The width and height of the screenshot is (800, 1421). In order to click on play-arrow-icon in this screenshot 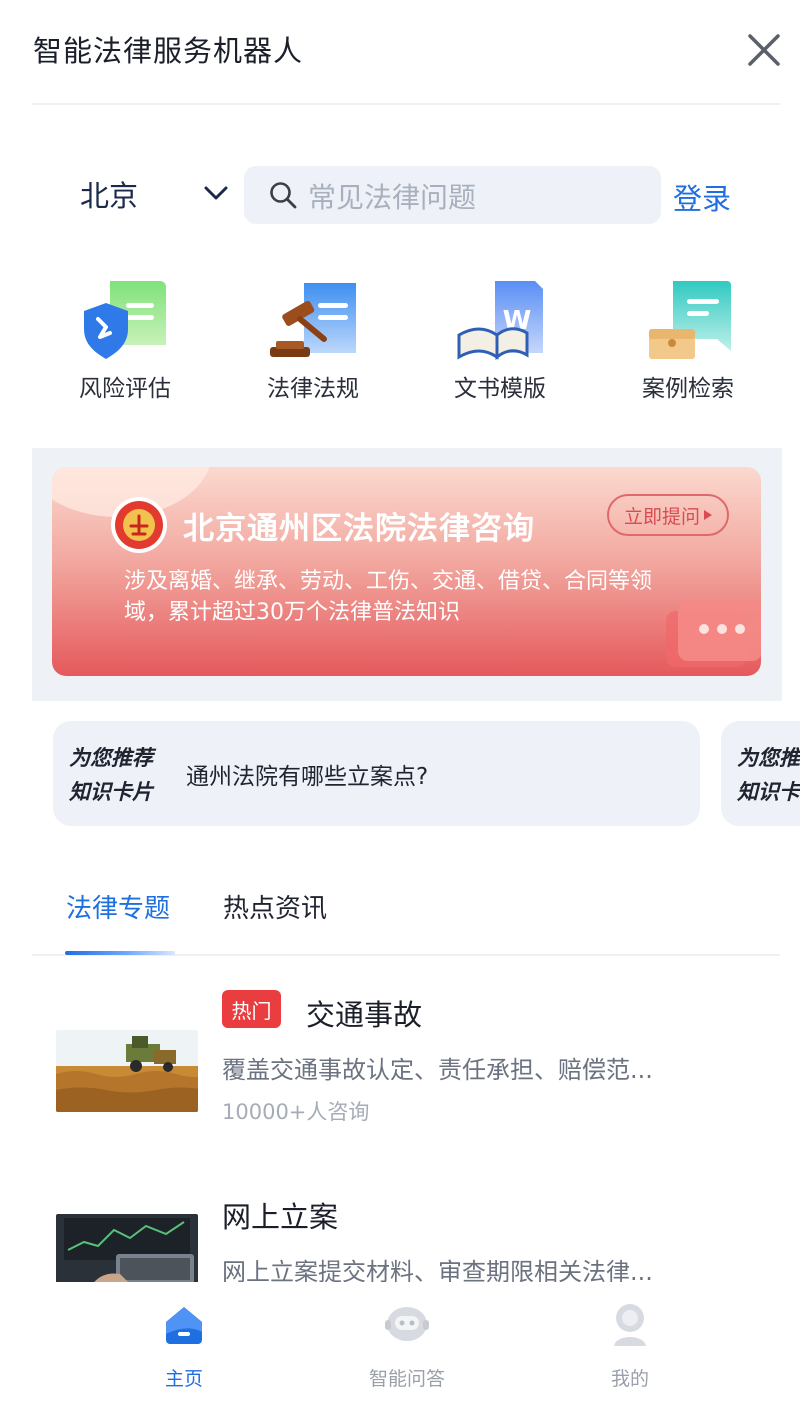, I will do `click(708, 515)`.